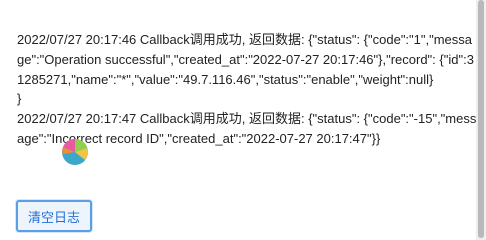  I want to click on clear-log-button: 清空日志, so click(54, 216).